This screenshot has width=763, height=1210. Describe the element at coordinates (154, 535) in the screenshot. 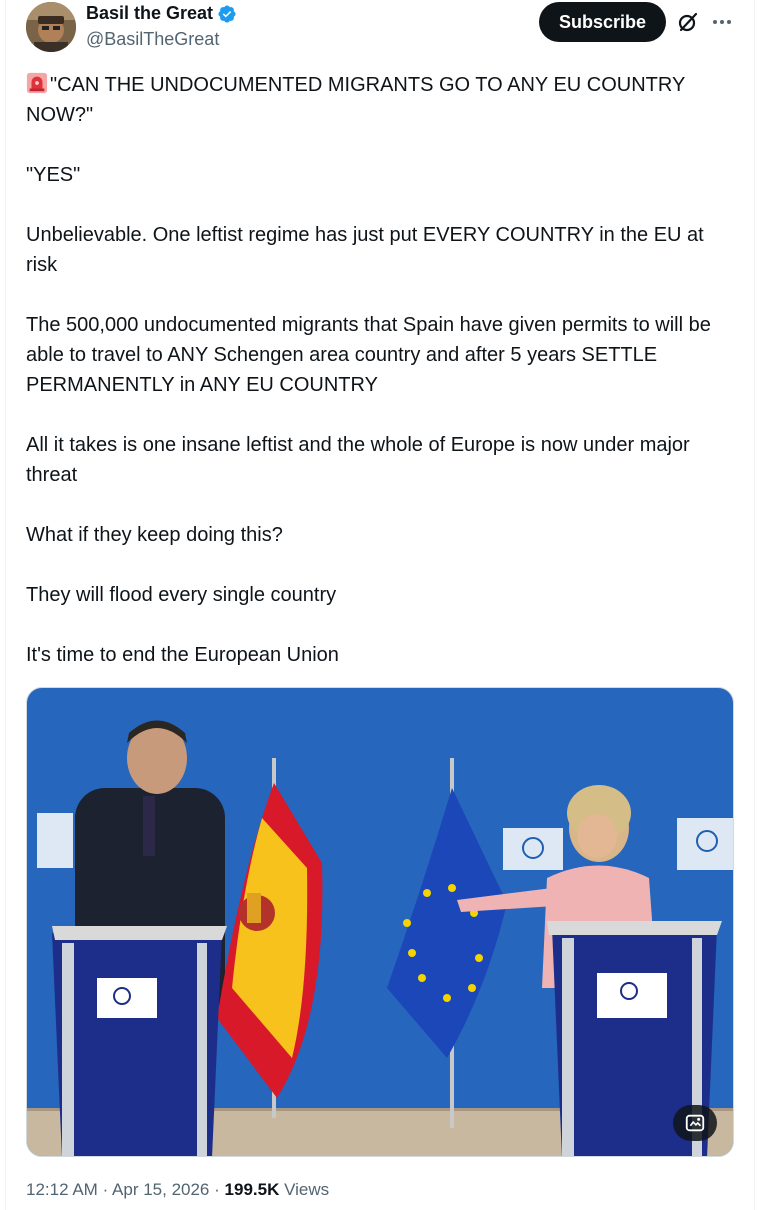

I see `tweet-paragraph: What if they keep doing this?` at that location.